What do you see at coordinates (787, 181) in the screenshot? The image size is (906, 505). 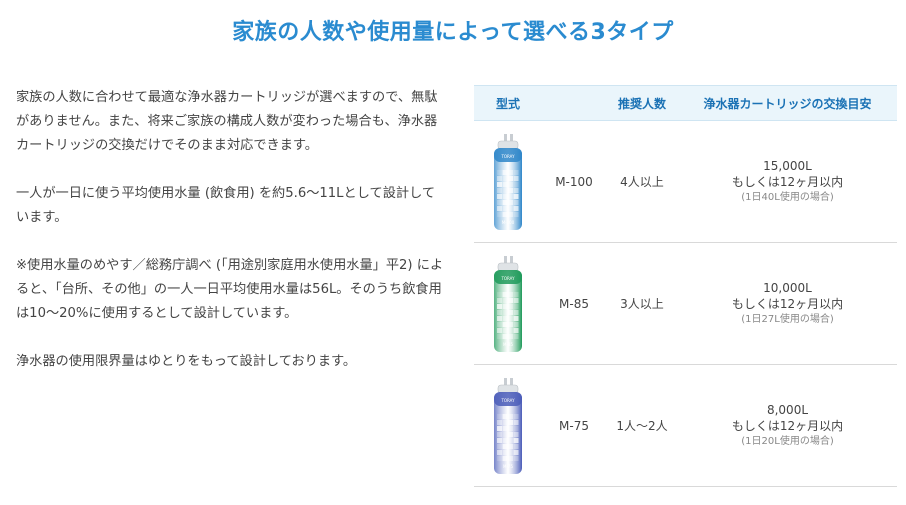 I see `exchange-cell: 15,000L もしくは12ヶ月以内 (1日40L使用の場合)` at bounding box center [787, 181].